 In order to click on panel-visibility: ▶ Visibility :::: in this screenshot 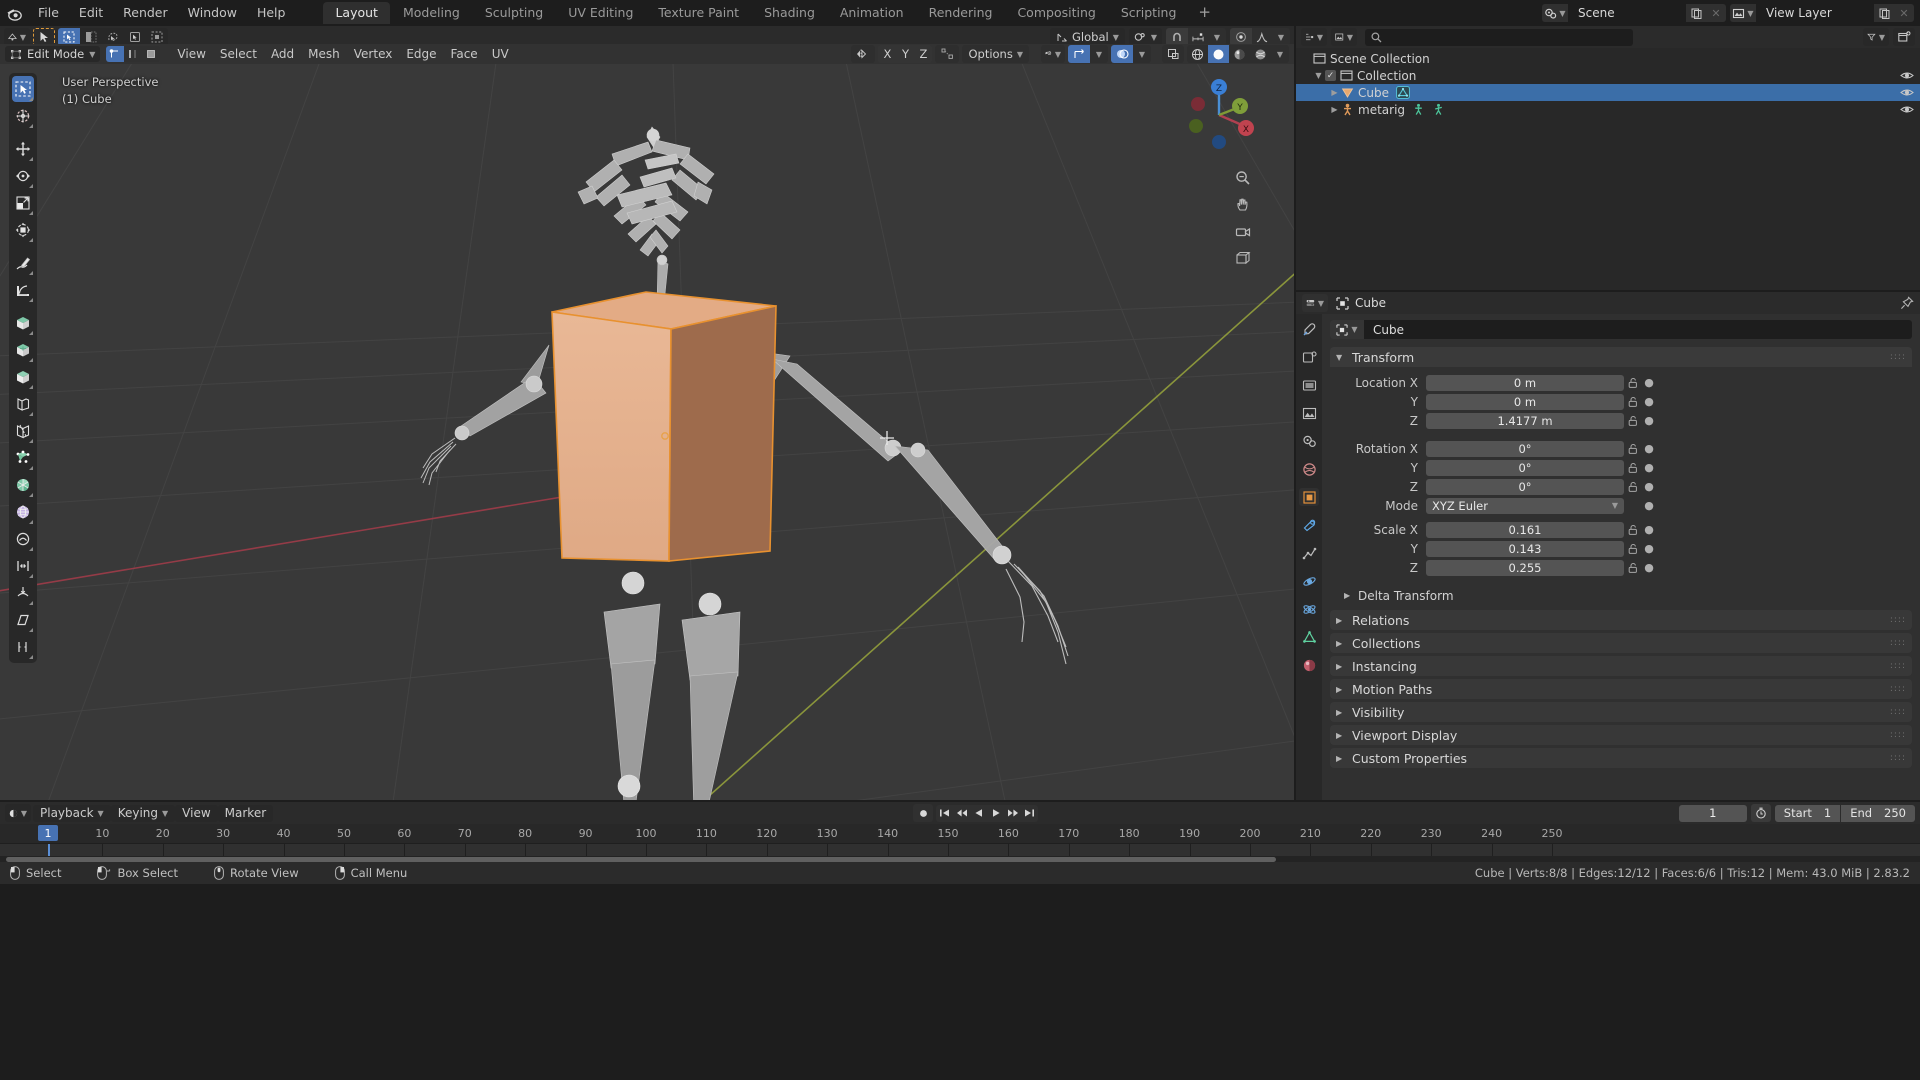, I will do `click(1621, 712)`.